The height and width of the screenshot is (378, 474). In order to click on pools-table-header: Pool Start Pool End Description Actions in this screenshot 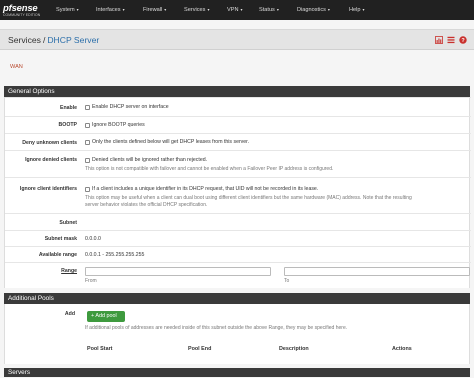, I will do `click(238, 350)`.